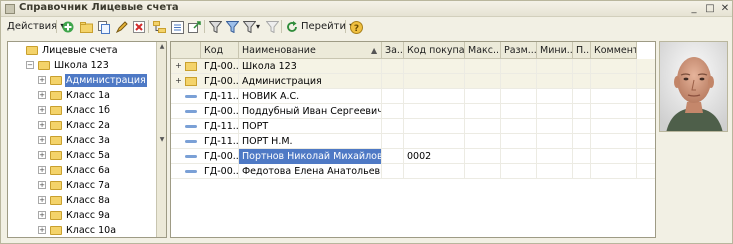 The height and width of the screenshot is (244, 733). What do you see at coordinates (82, 110) in the screenshot?
I see `tree-item: + Класс 1б` at bounding box center [82, 110].